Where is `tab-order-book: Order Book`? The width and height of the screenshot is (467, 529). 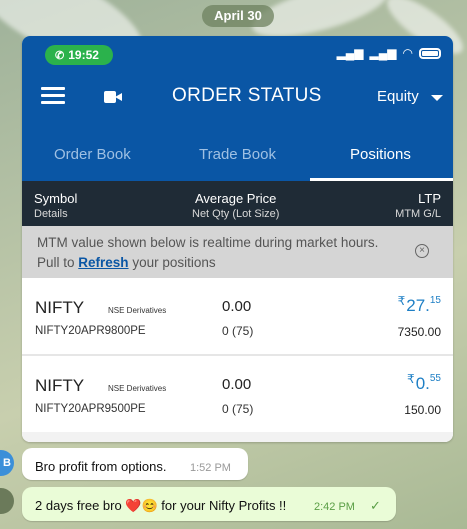
tab-order-book: Order Book is located at coordinates (92, 154).